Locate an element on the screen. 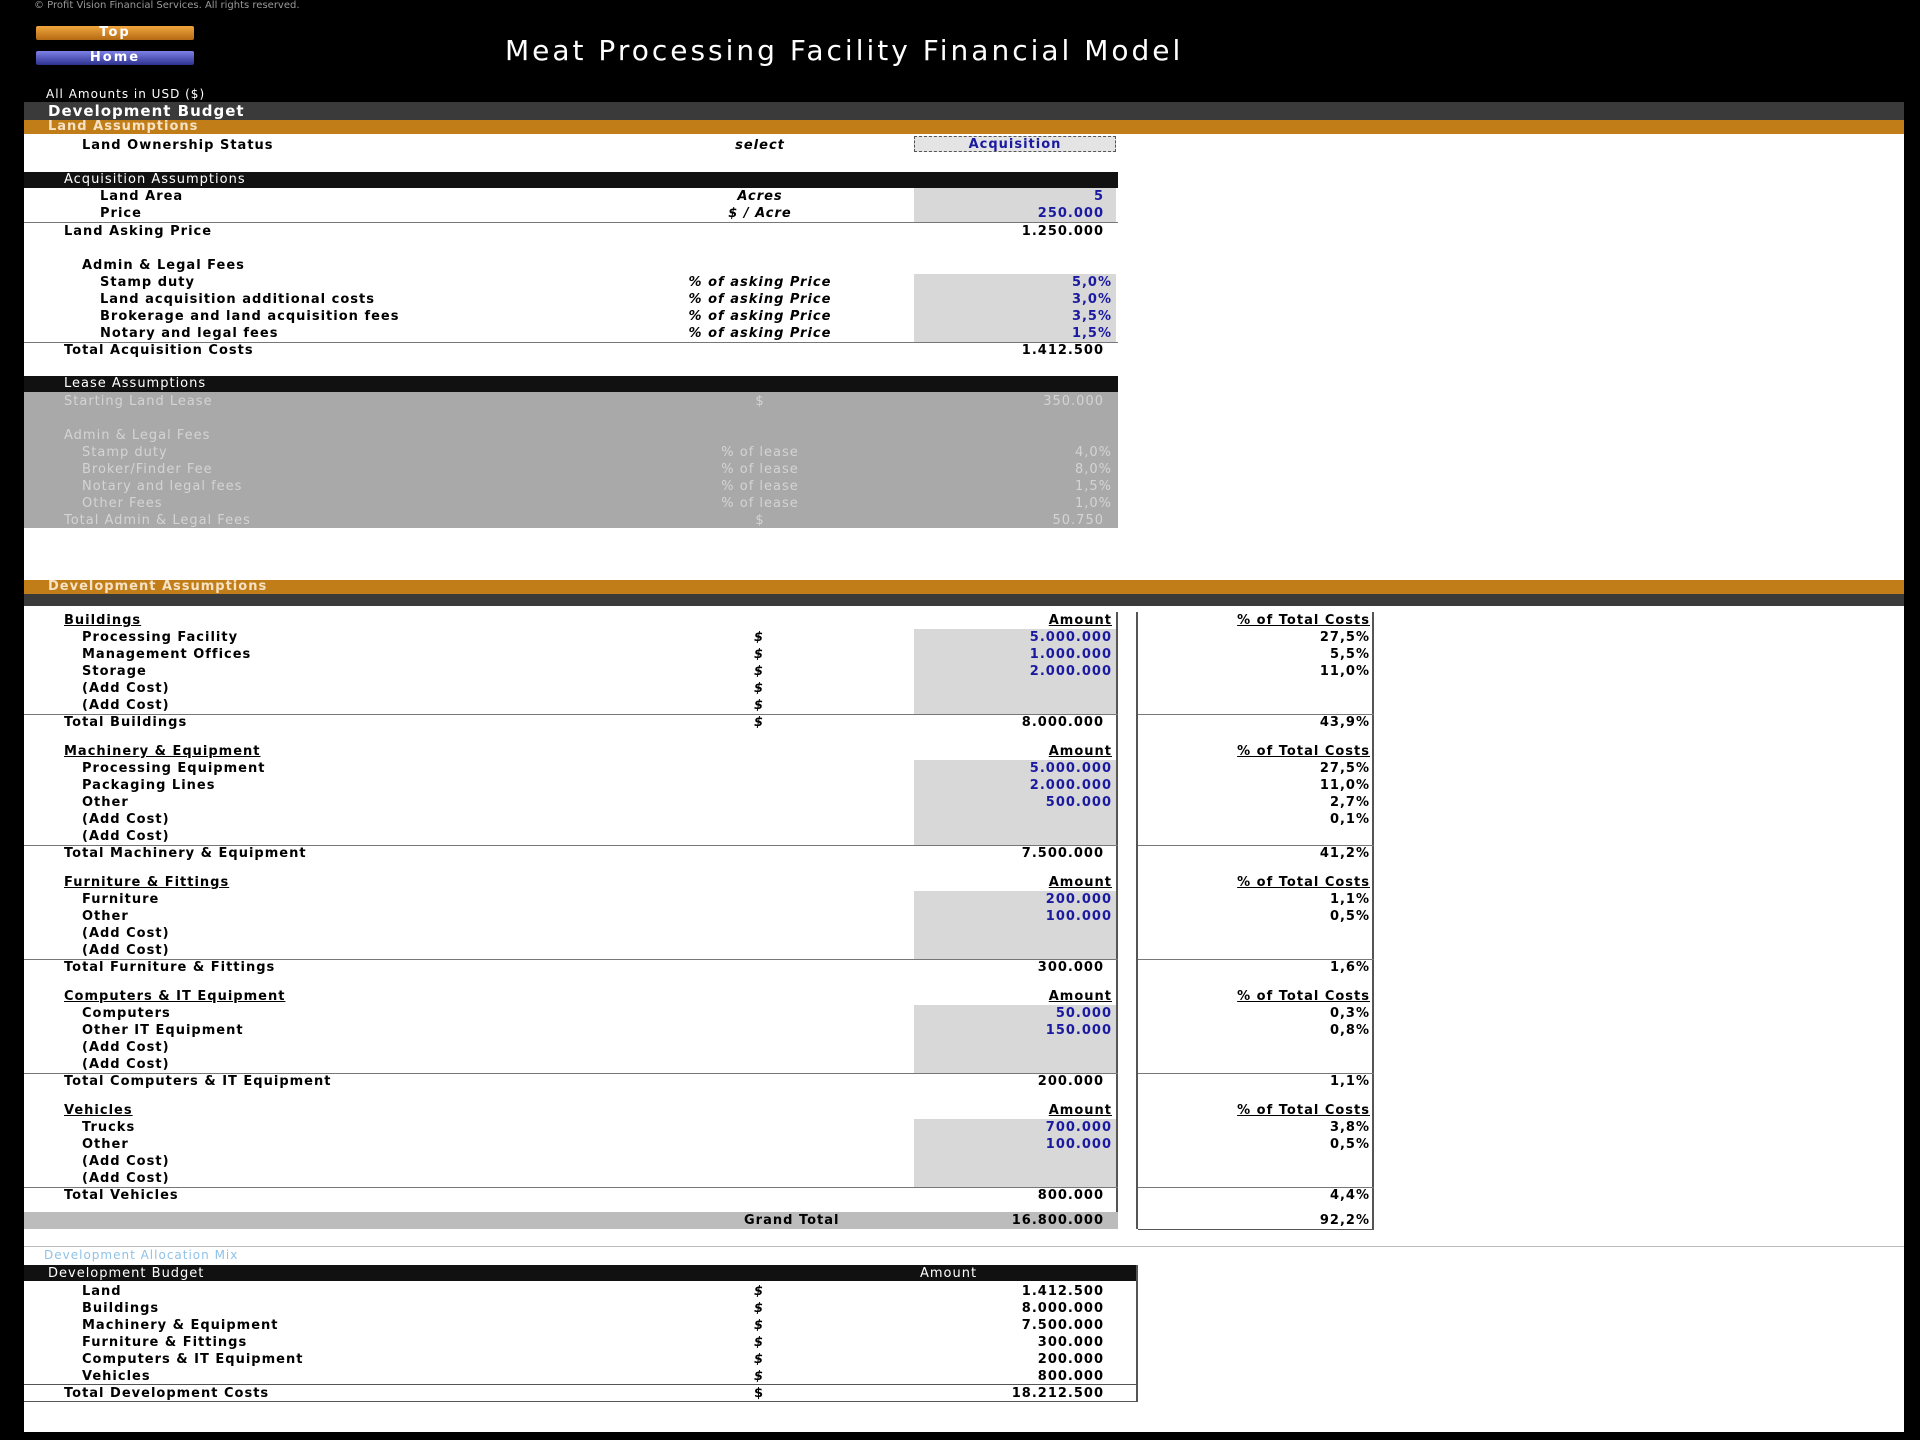 The width and height of the screenshot is (1920, 1440). starting-lease-unit: $ is located at coordinates (760, 401).